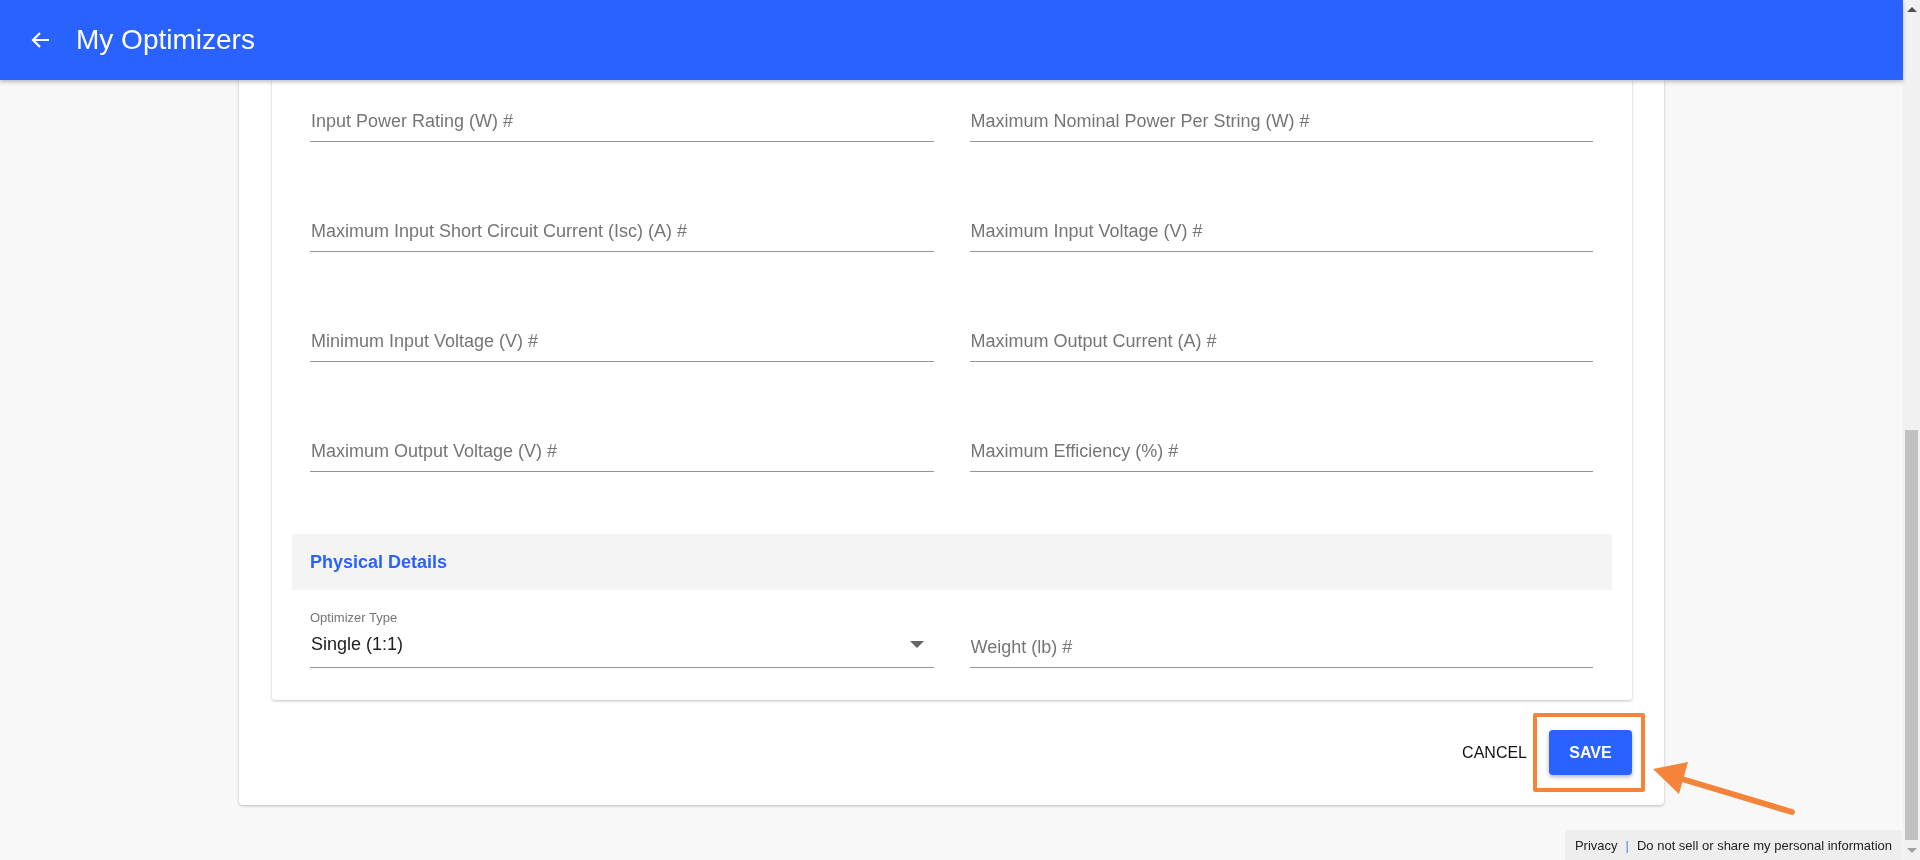  What do you see at coordinates (1596, 845) in the screenshot?
I see `privacy-link: Privacy` at bounding box center [1596, 845].